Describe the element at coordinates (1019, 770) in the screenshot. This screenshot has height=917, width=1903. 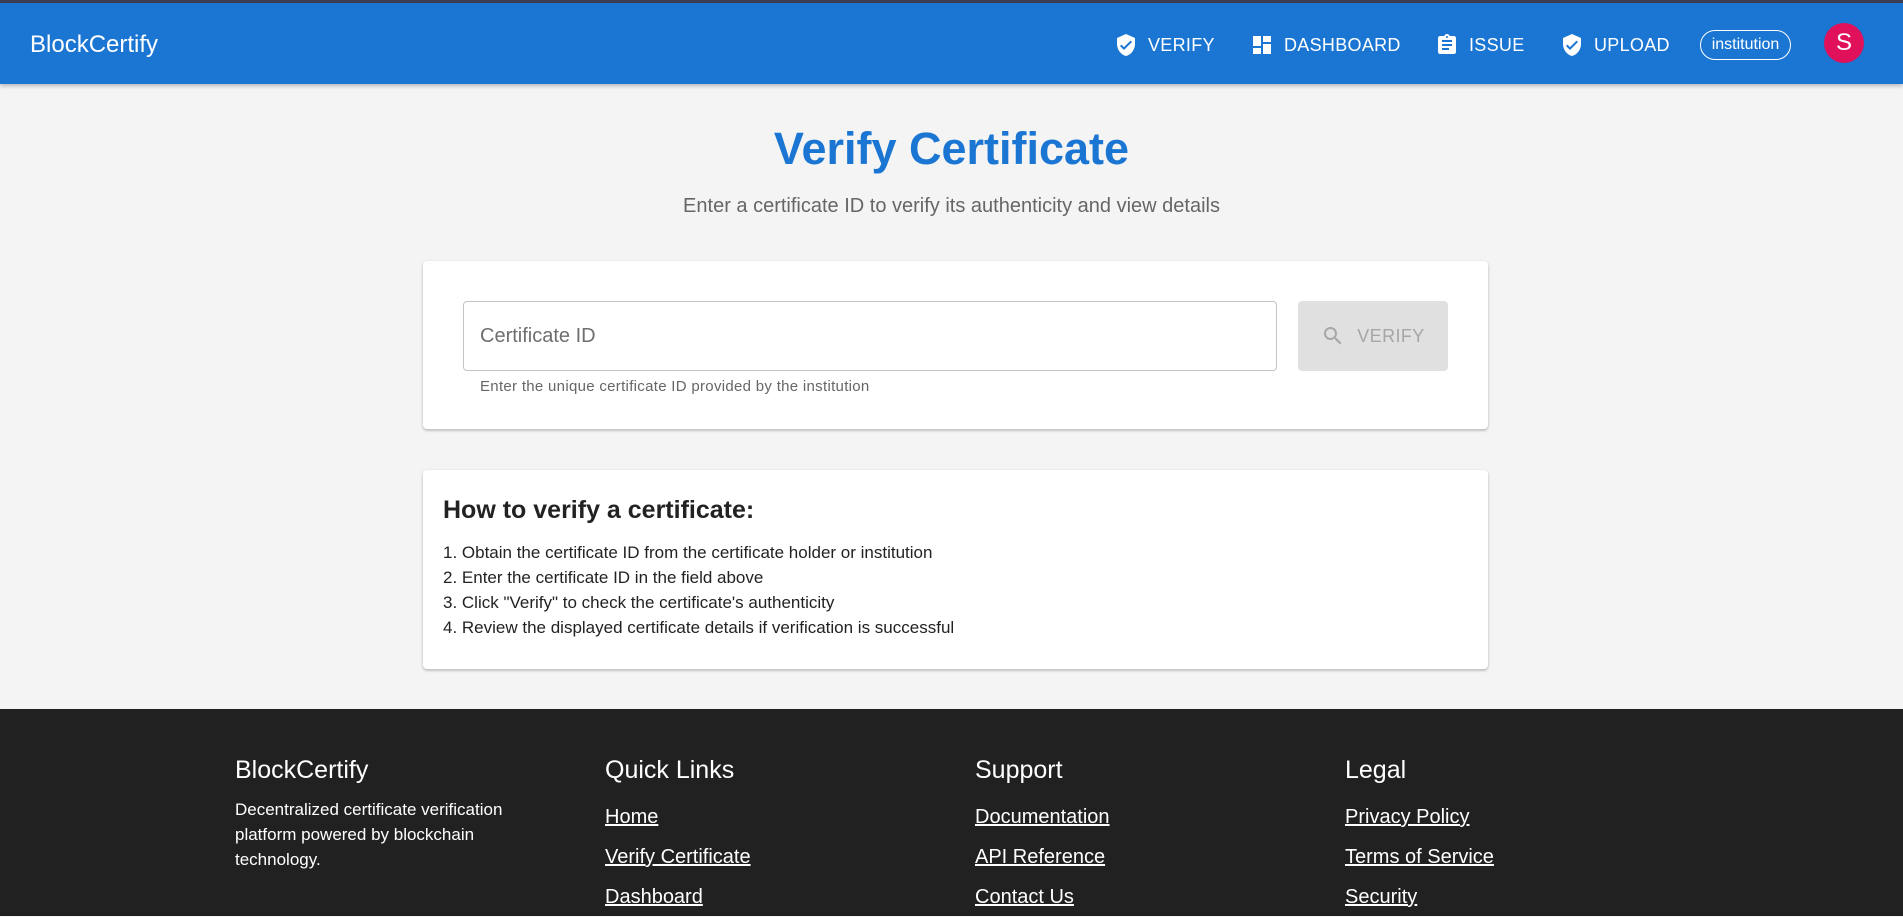
I see `footer-support-title: Support` at that location.